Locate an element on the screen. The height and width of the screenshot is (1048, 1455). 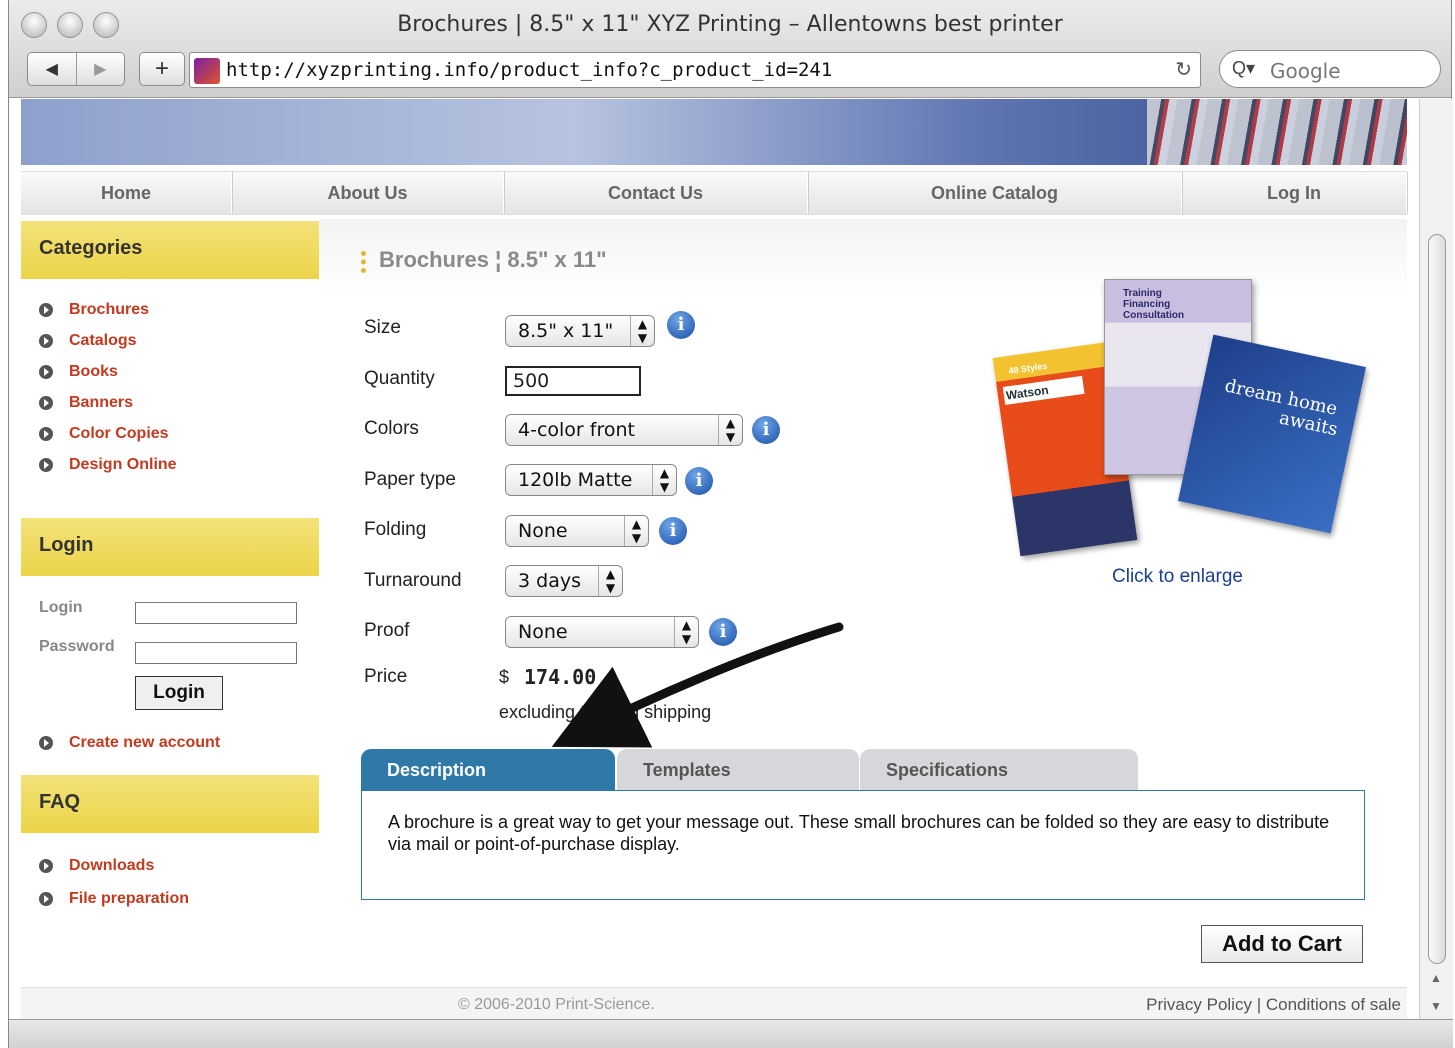
history-nav: ◀ ▶ is located at coordinates (76, 69).